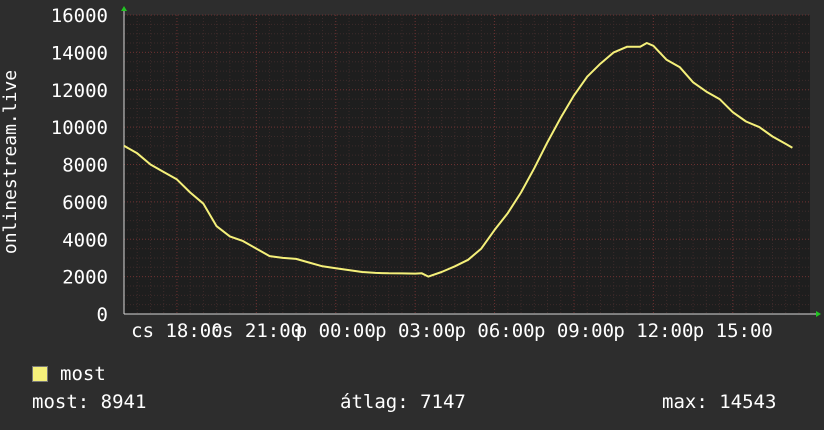  Describe the element at coordinates (495, 331) in the screenshot. I see `x-tick-label: p 06:00` at that location.